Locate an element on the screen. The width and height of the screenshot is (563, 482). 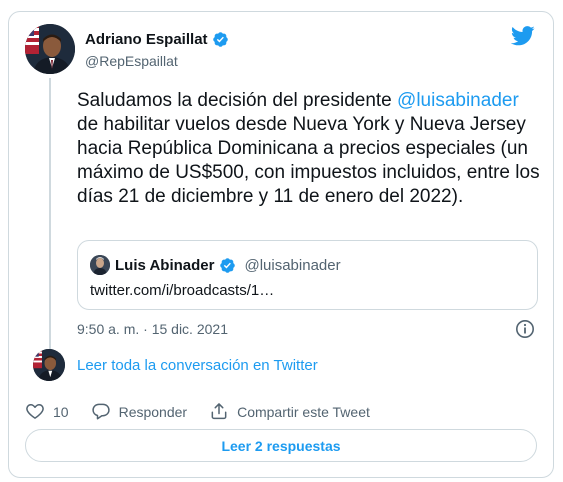
heart-icon is located at coordinates (35, 412).